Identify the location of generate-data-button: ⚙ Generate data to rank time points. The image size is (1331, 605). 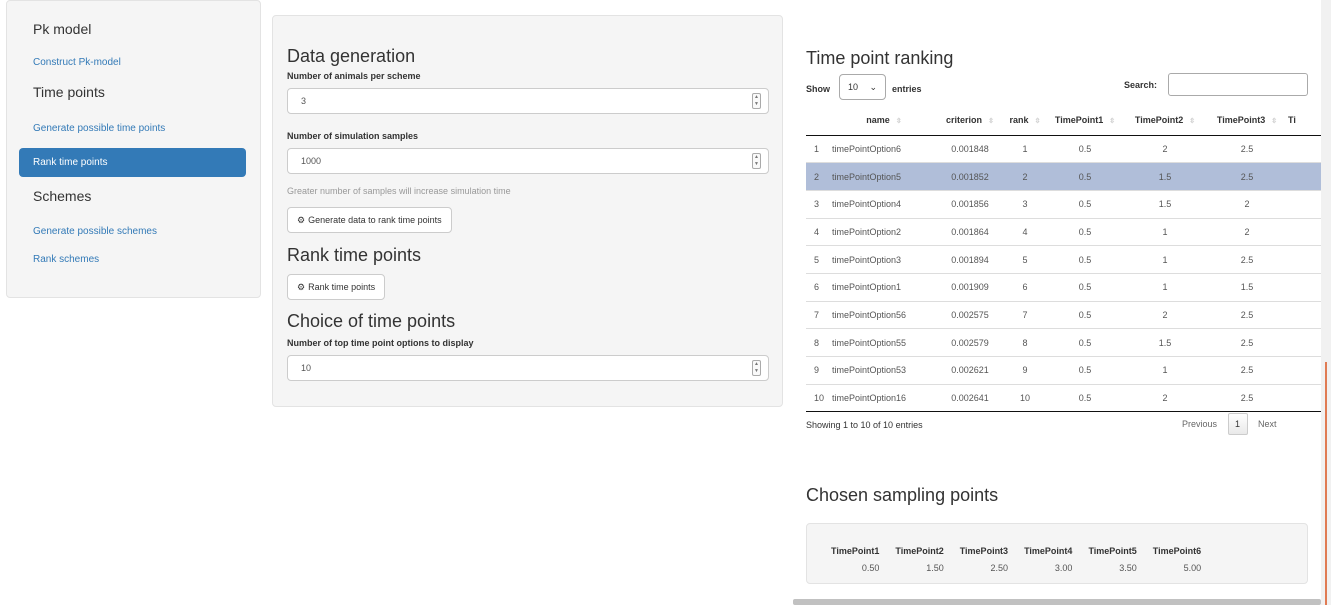
(369, 220).